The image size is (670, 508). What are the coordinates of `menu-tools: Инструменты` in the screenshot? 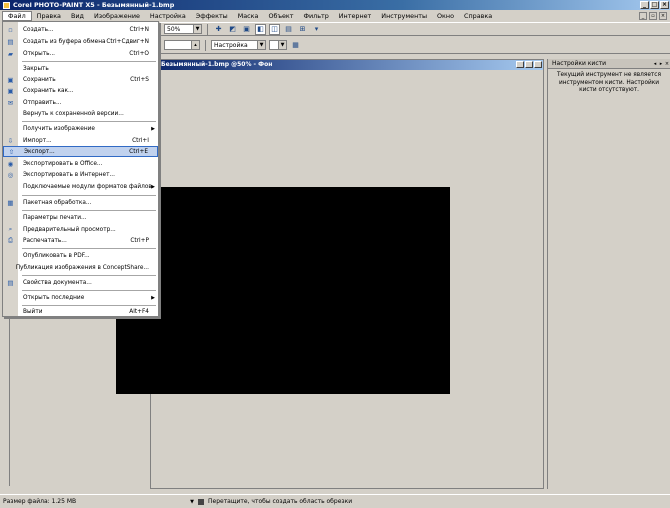 It's located at (404, 16).